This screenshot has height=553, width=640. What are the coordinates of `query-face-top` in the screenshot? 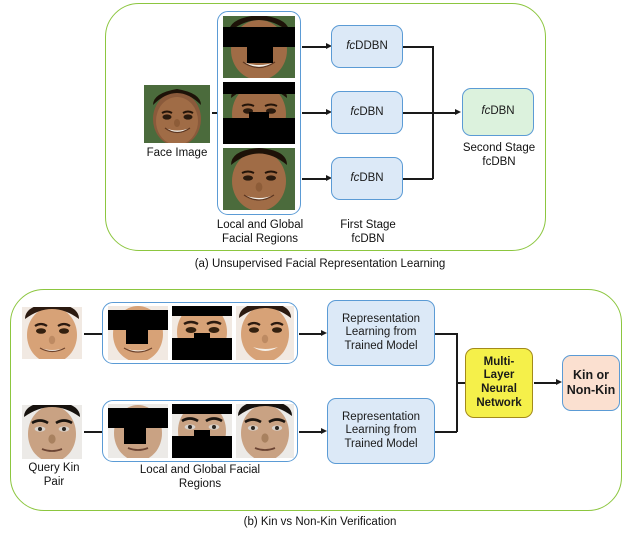 It's located at (52, 333).